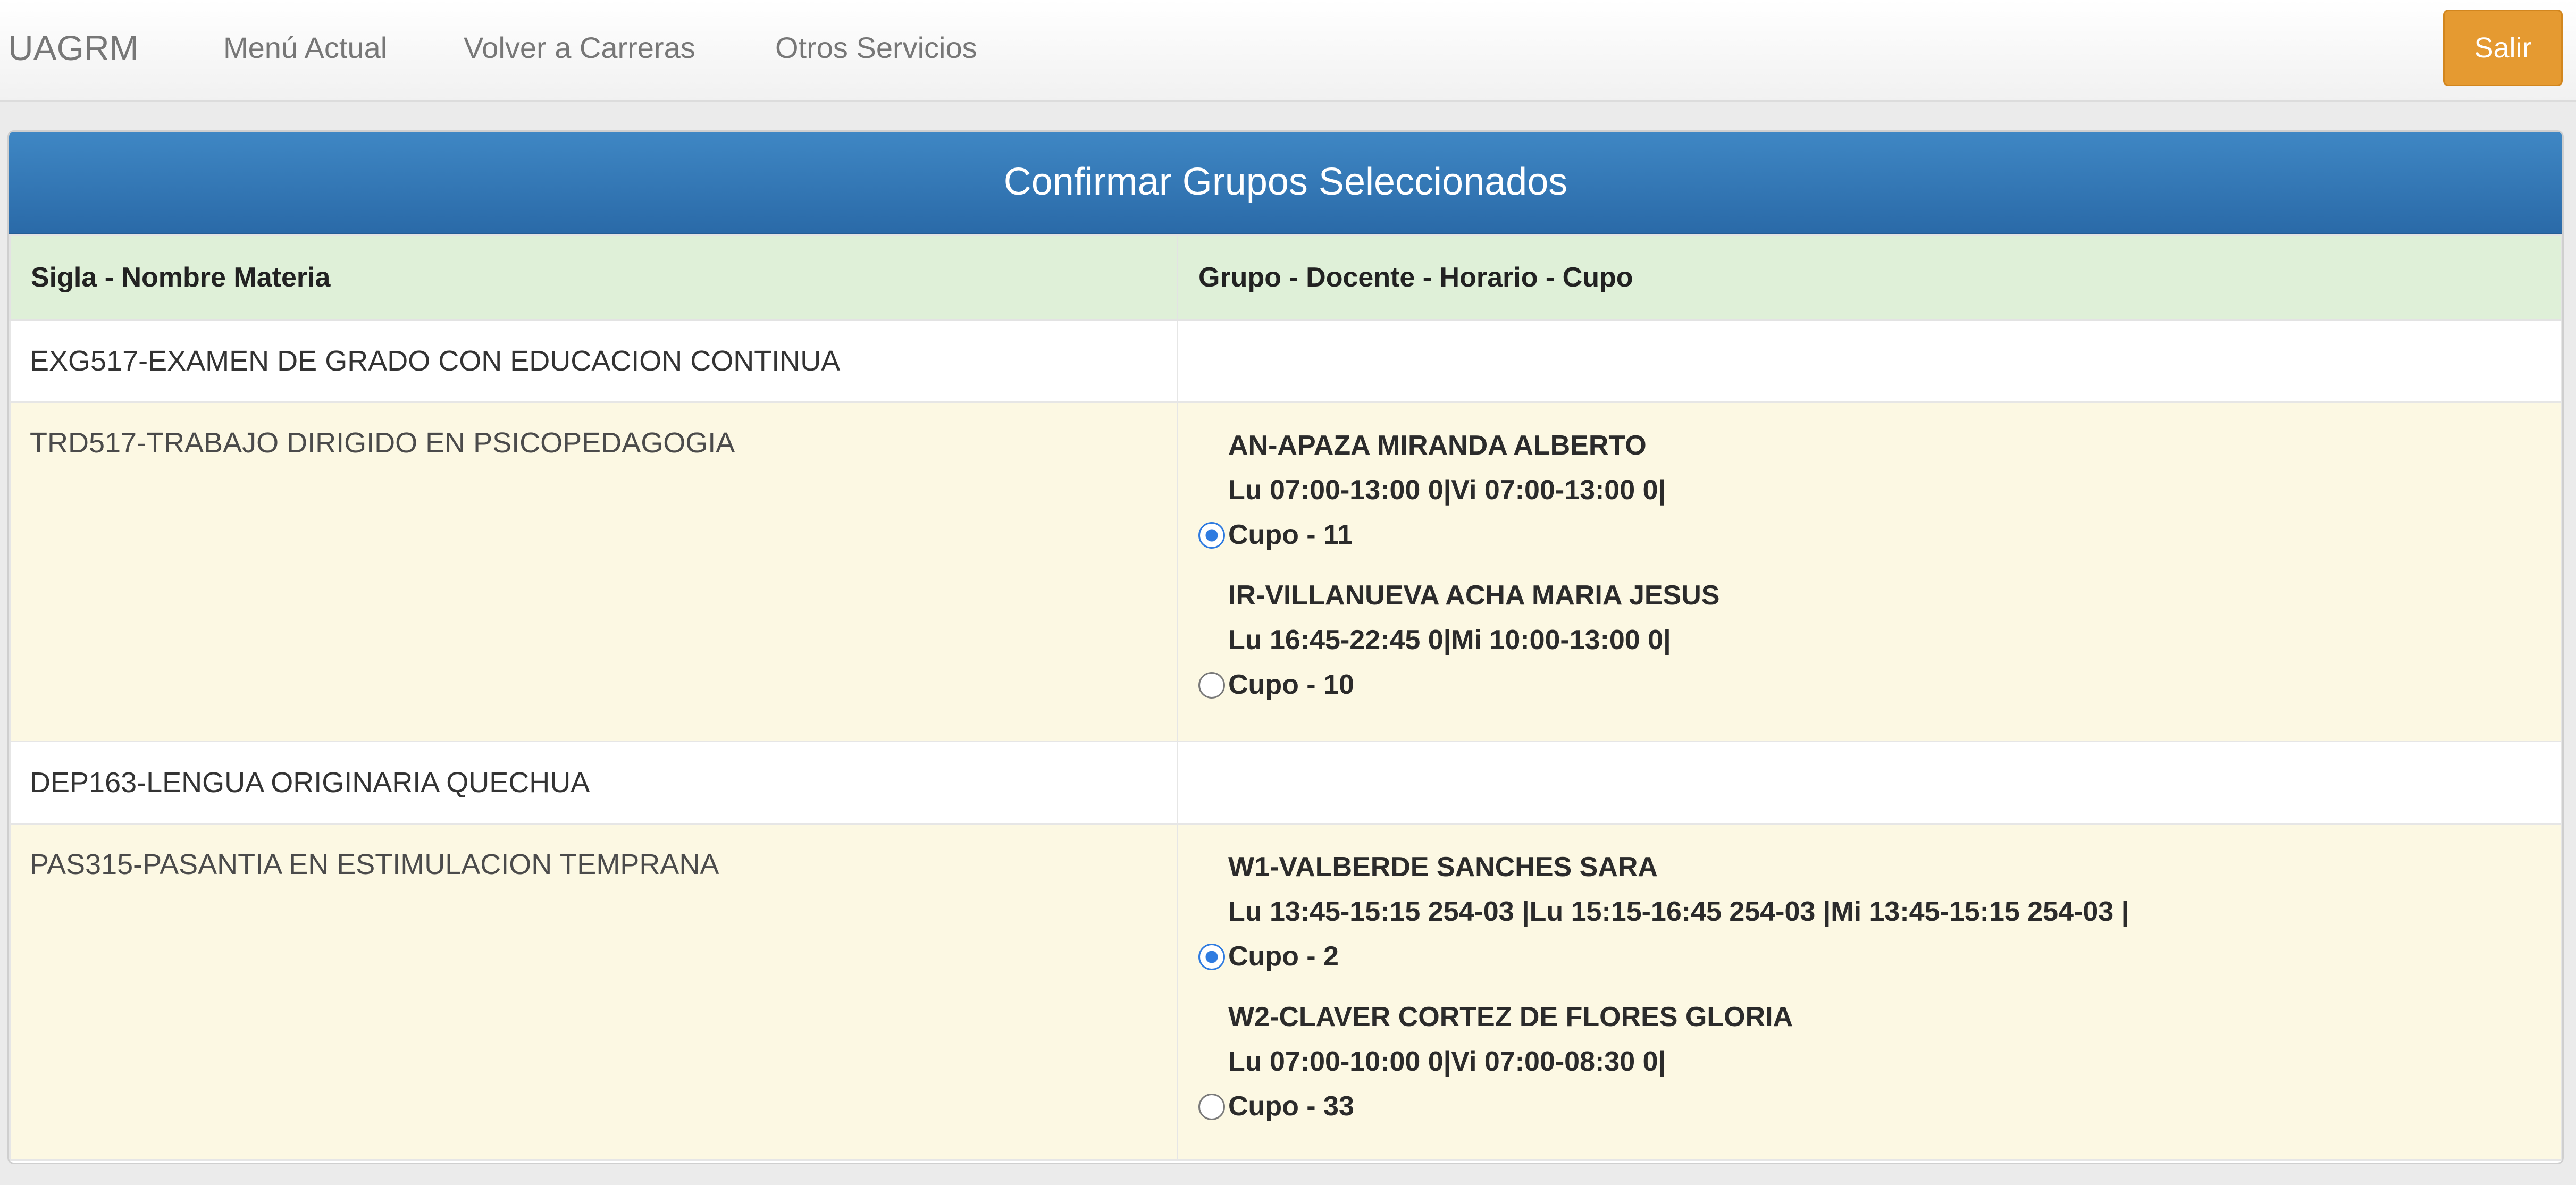 The image size is (2576, 1185). Describe the element at coordinates (593, 278) in the screenshot. I see `column-header-materia: Sigla - Nombre Materia` at that location.